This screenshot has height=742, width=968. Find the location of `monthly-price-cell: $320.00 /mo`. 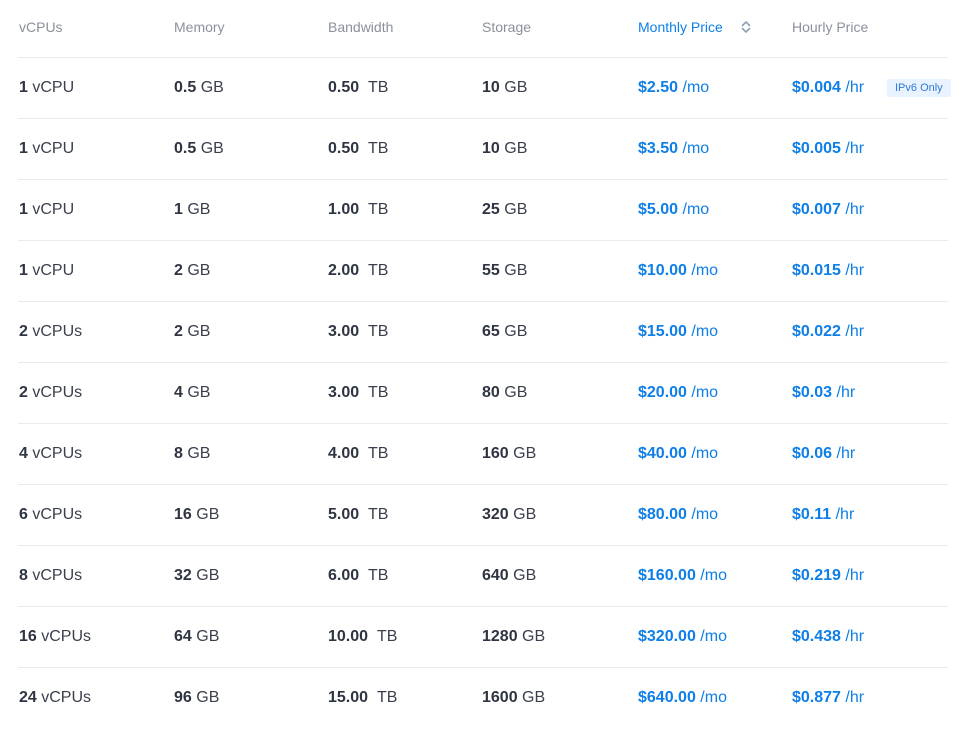

monthly-price-cell: $320.00 /mo is located at coordinates (682, 637).